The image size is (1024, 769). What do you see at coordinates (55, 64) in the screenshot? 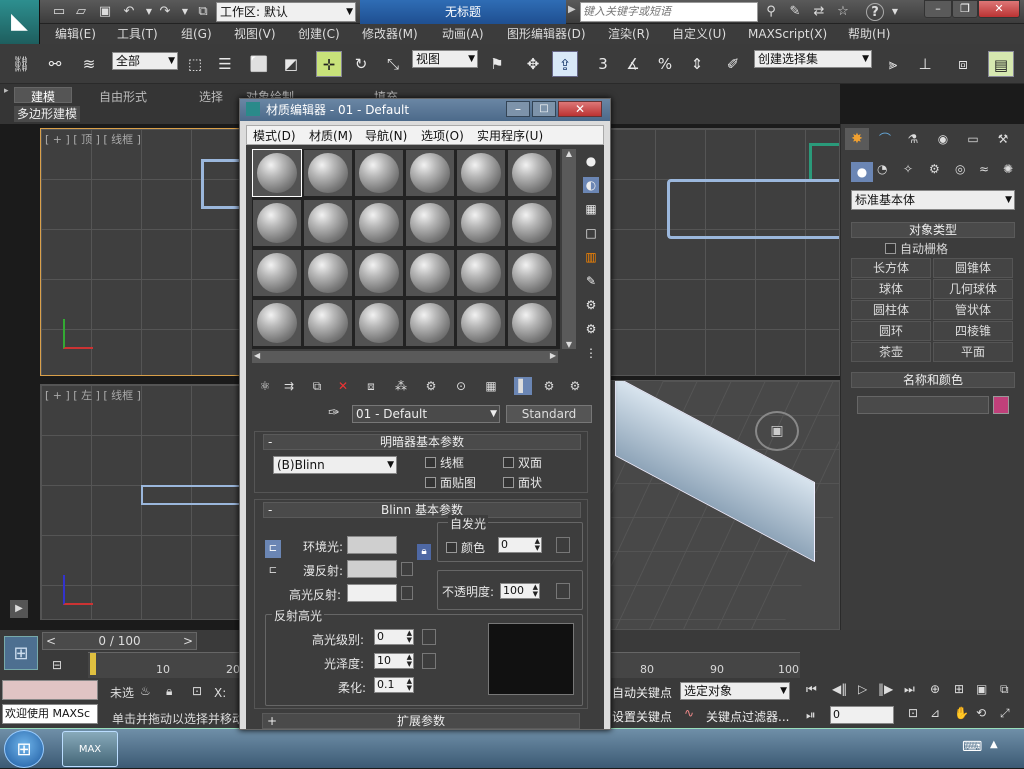
I see `unlink-icon: ⚯` at bounding box center [55, 64].